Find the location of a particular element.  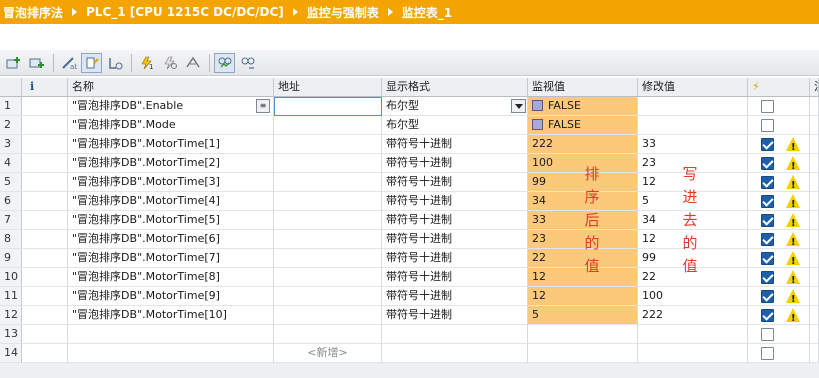

row-number: 10 is located at coordinates (11, 277).